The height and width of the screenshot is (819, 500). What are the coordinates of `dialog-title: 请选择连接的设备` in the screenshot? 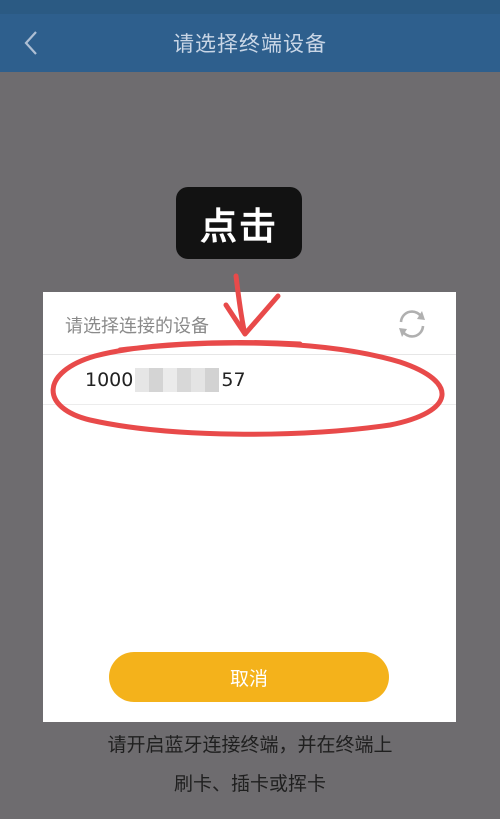 It's located at (137, 326).